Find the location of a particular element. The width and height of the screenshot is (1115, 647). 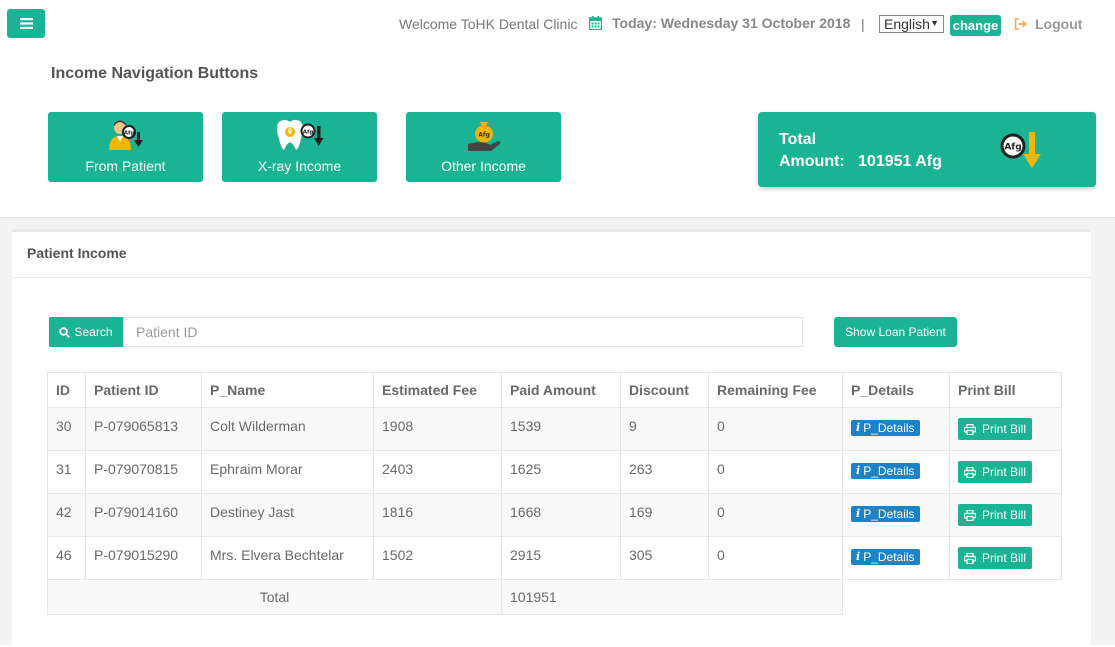

xray-income-button: Afg X-ray Income is located at coordinates (299, 147).